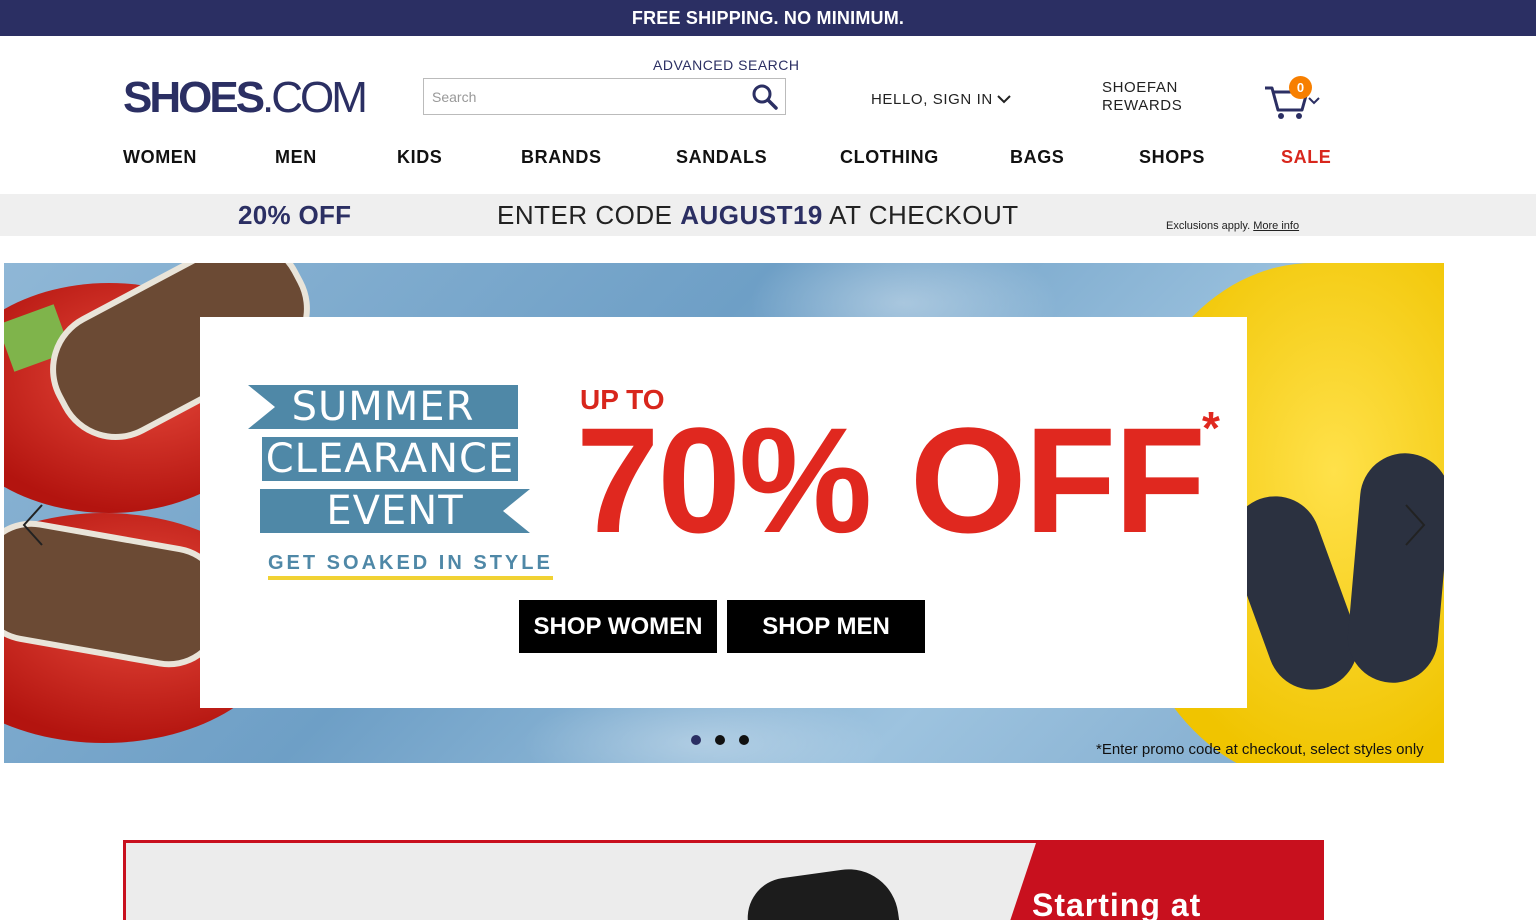 Image resolution: width=1536 pixels, height=920 pixels. I want to click on nav-bags: BAGS, so click(1037, 157).